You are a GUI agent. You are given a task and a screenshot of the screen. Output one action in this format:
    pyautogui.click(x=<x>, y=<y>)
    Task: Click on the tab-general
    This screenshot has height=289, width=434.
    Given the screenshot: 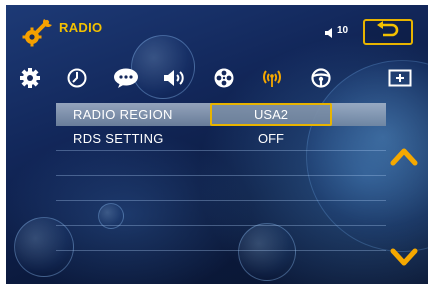 What is the action you would take?
    pyautogui.click(x=30, y=78)
    